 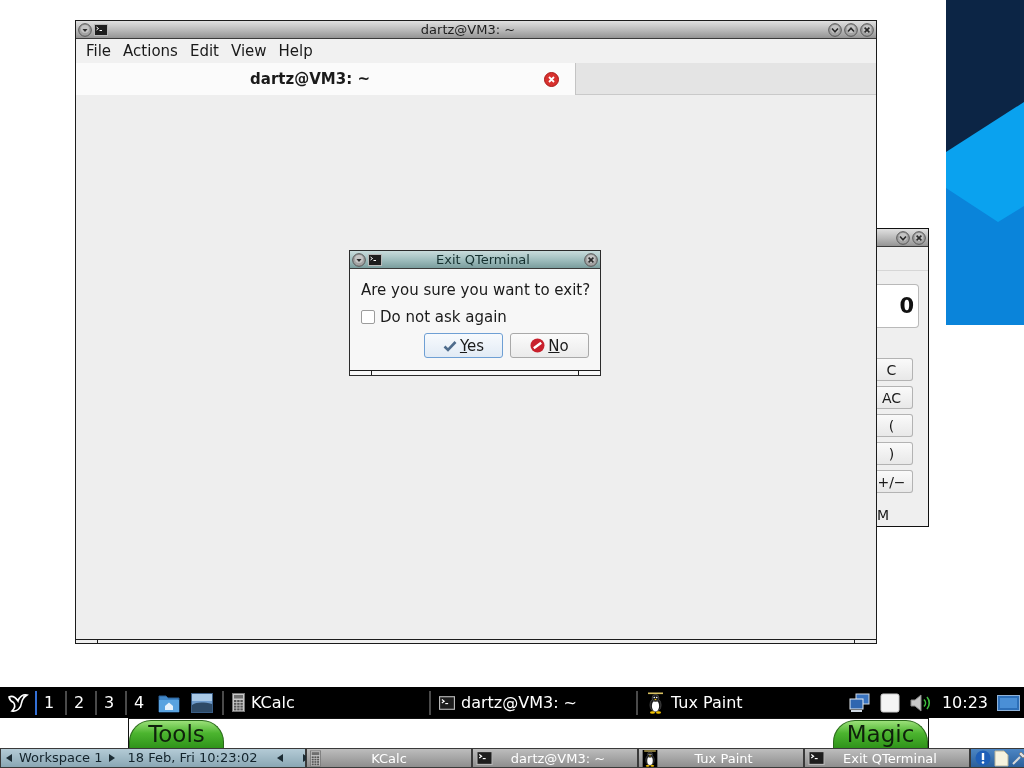 What do you see at coordinates (176, 734) in the screenshot?
I see `paint-tool-button: Tools` at bounding box center [176, 734].